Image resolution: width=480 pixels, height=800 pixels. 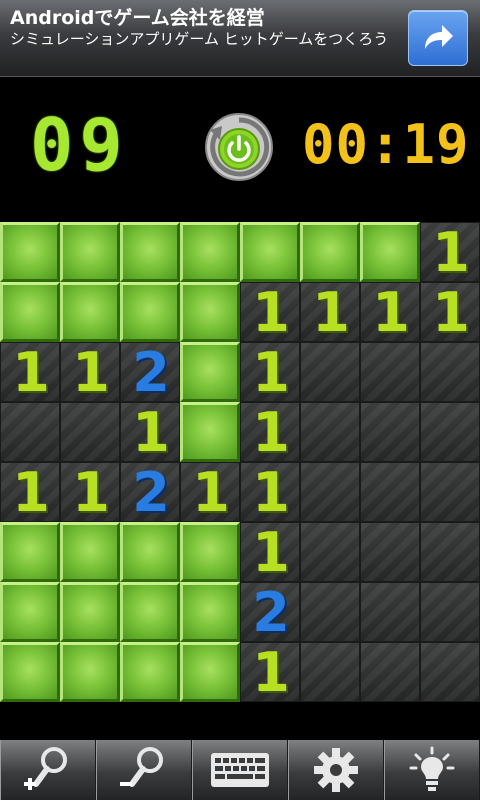 I want to click on reset-button, so click(x=239, y=147).